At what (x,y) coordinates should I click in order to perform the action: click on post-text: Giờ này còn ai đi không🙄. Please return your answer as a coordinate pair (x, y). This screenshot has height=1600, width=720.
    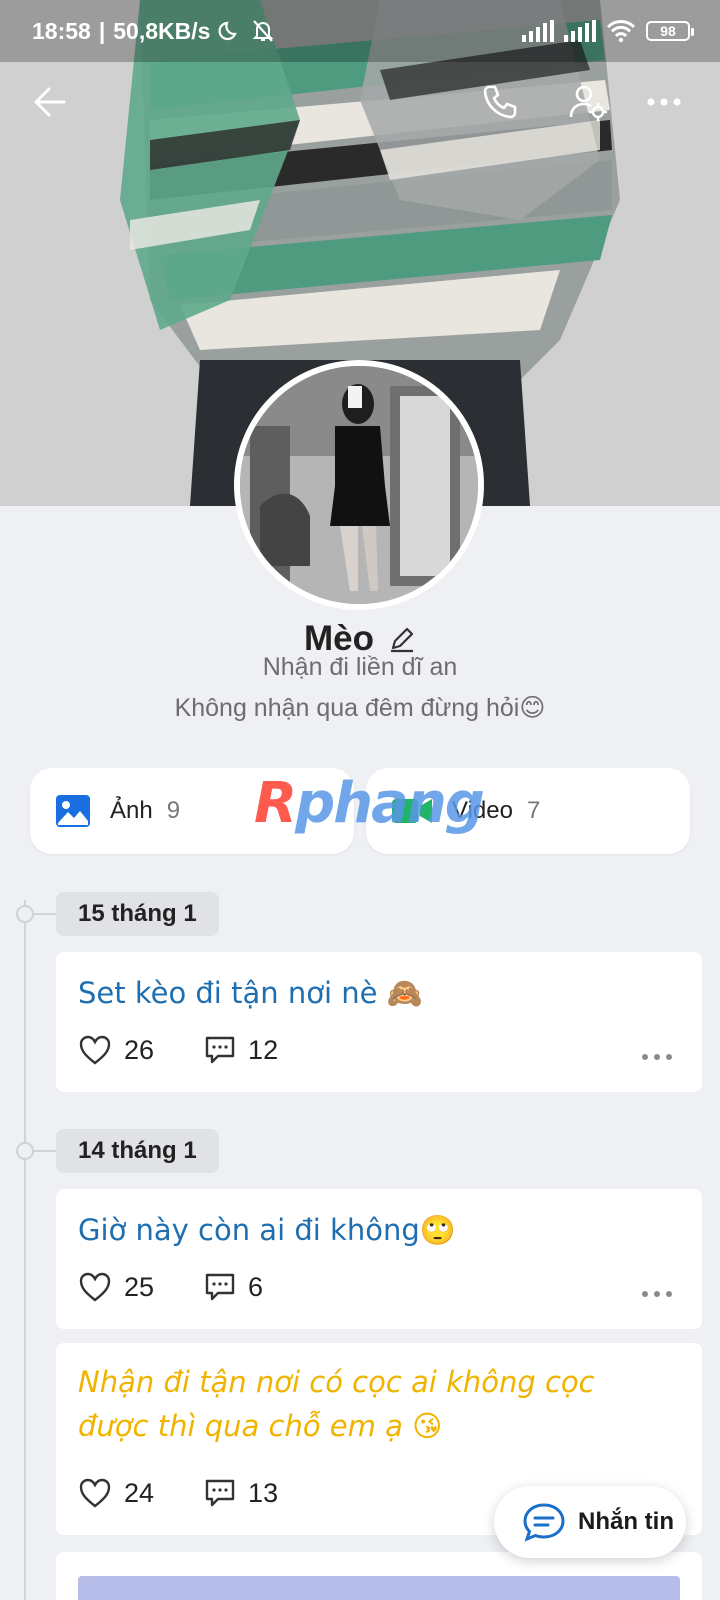
    Looking at the image, I should click on (267, 1230).